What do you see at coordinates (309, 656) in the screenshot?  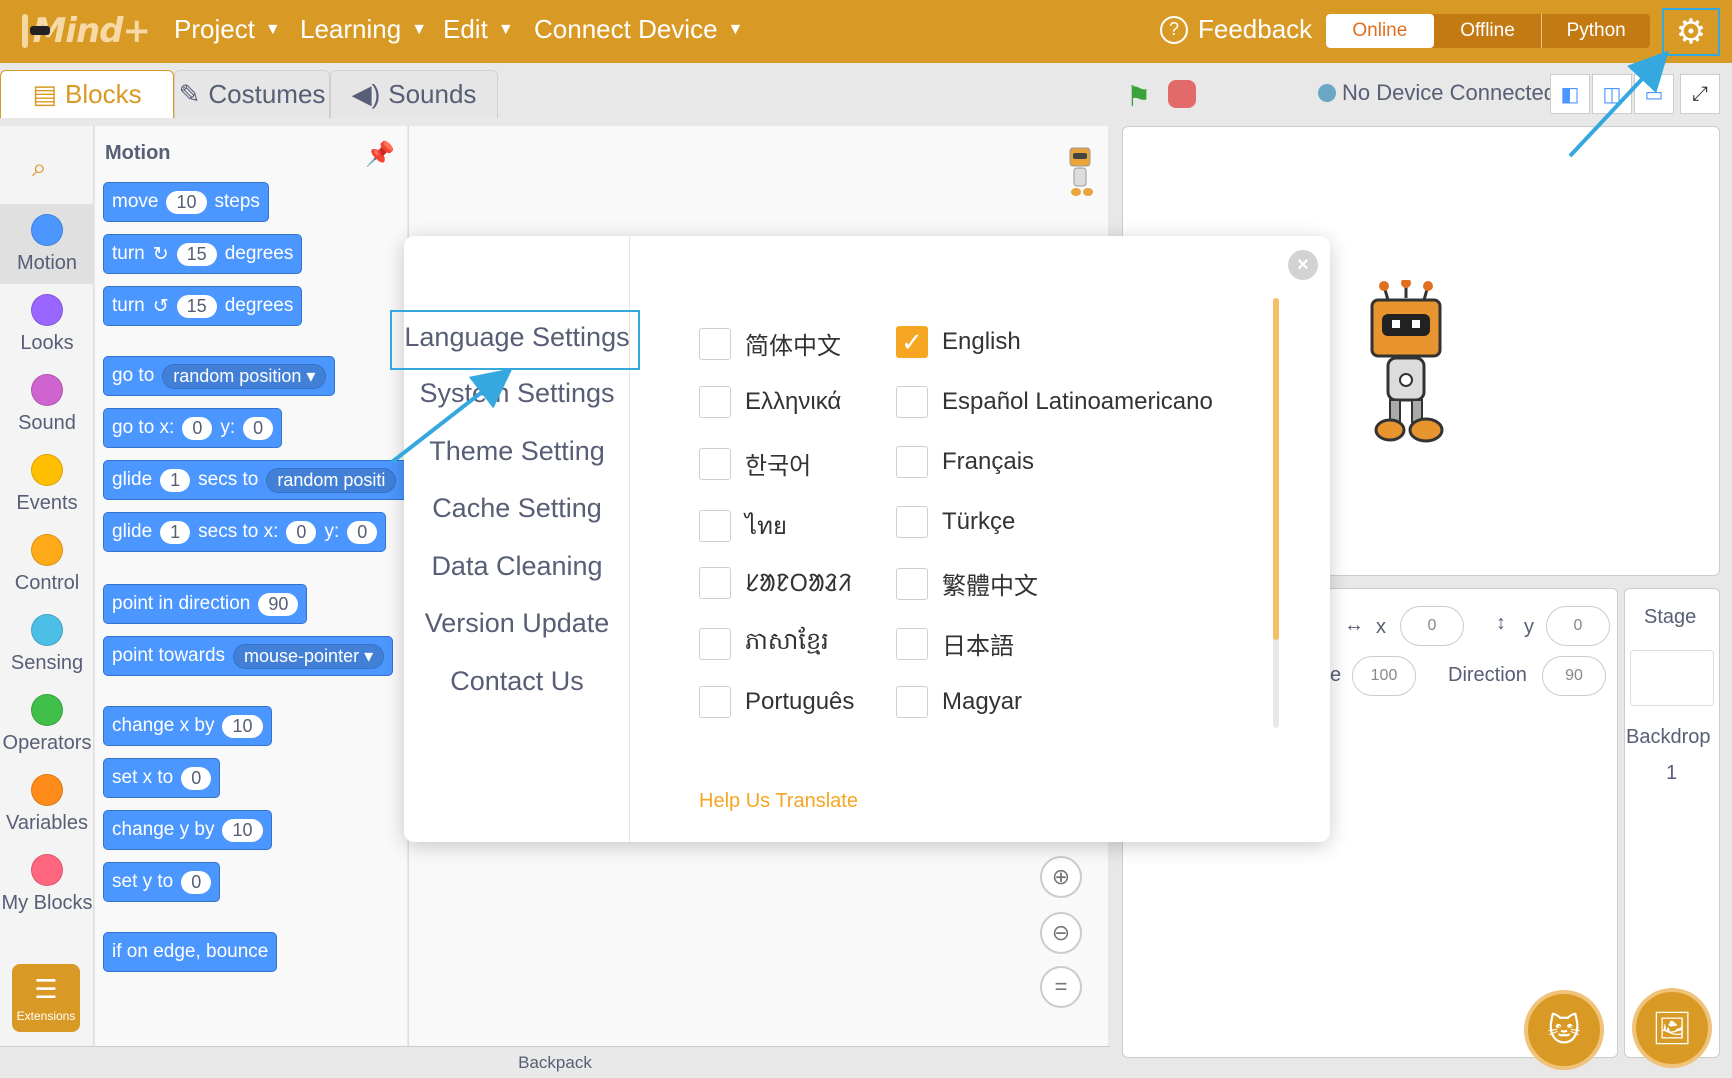 I see `block-dropdown: mouse-pointer ▾` at bounding box center [309, 656].